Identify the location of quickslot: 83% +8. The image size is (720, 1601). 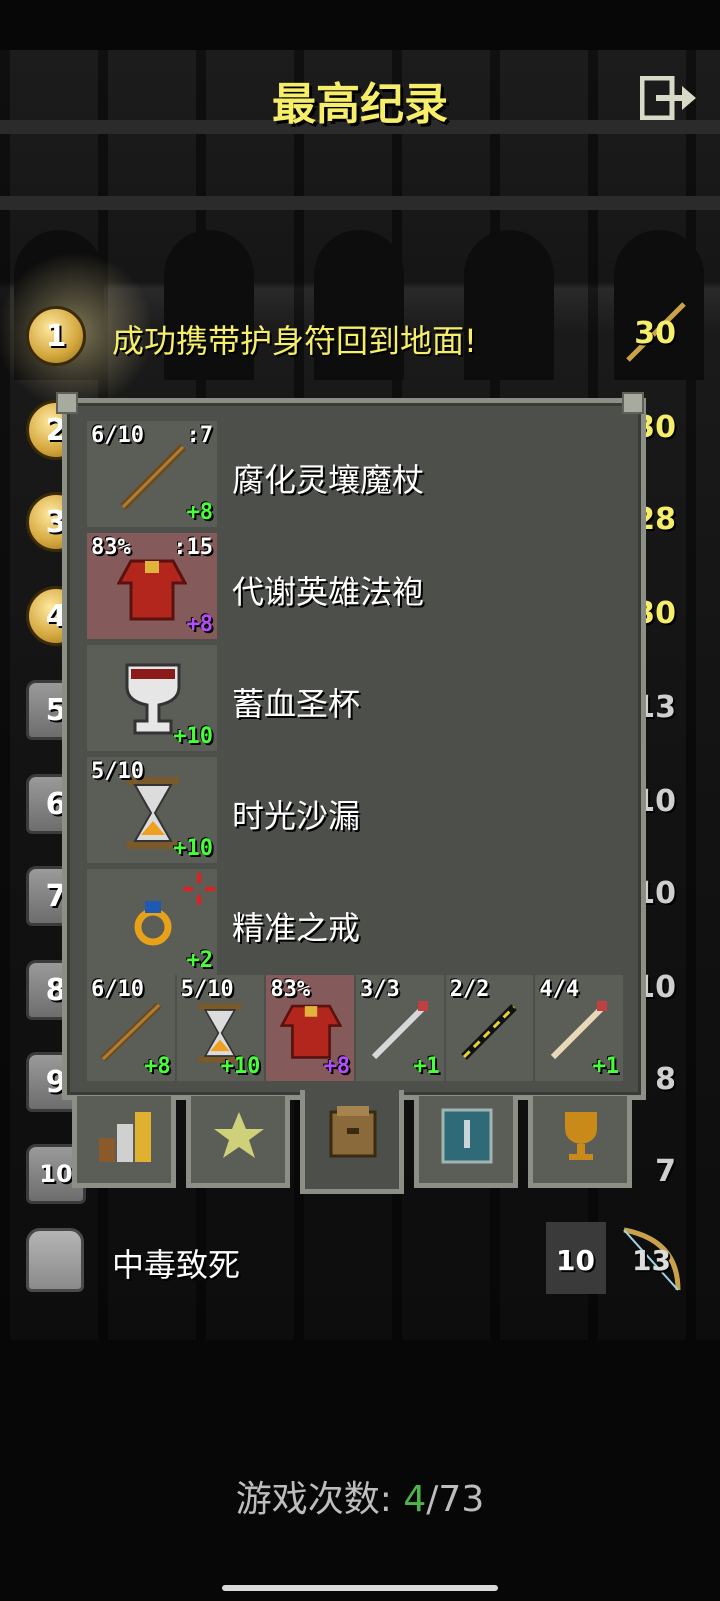
(310, 1028).